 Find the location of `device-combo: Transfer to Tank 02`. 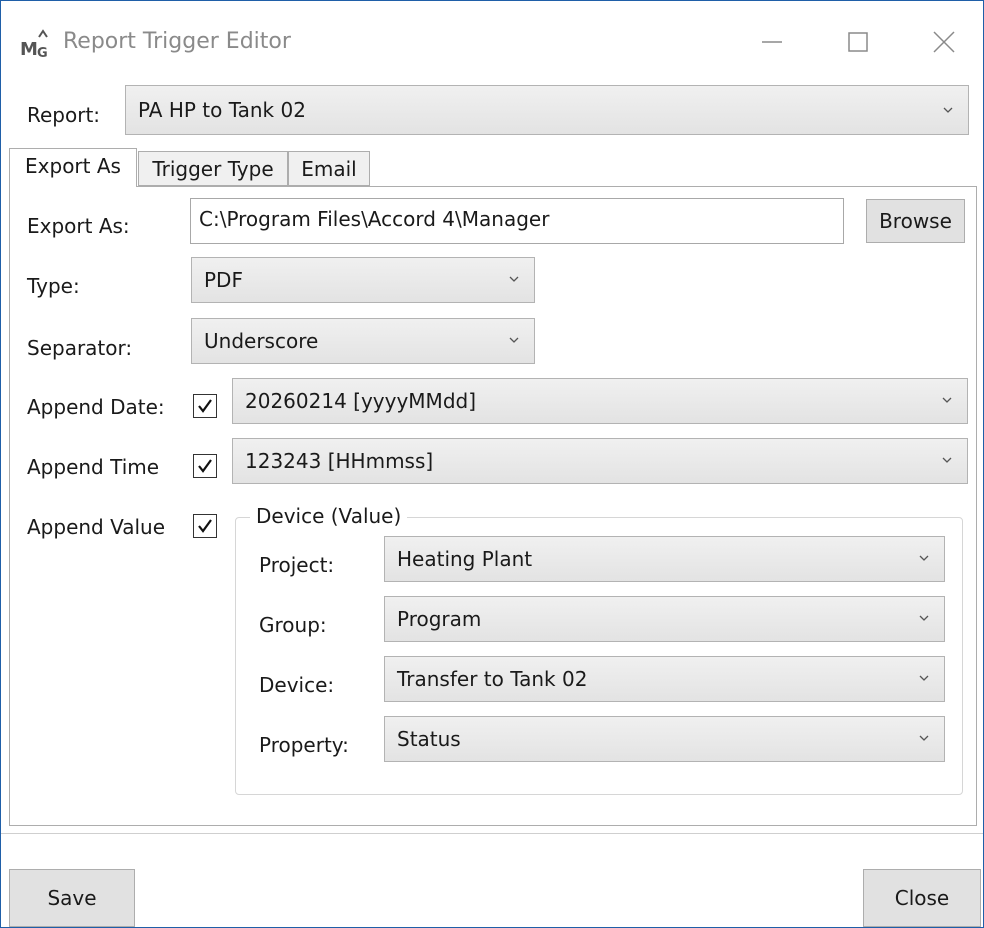

device-combo: Transfer to Tank 02 is located at coordinates (664, 679).